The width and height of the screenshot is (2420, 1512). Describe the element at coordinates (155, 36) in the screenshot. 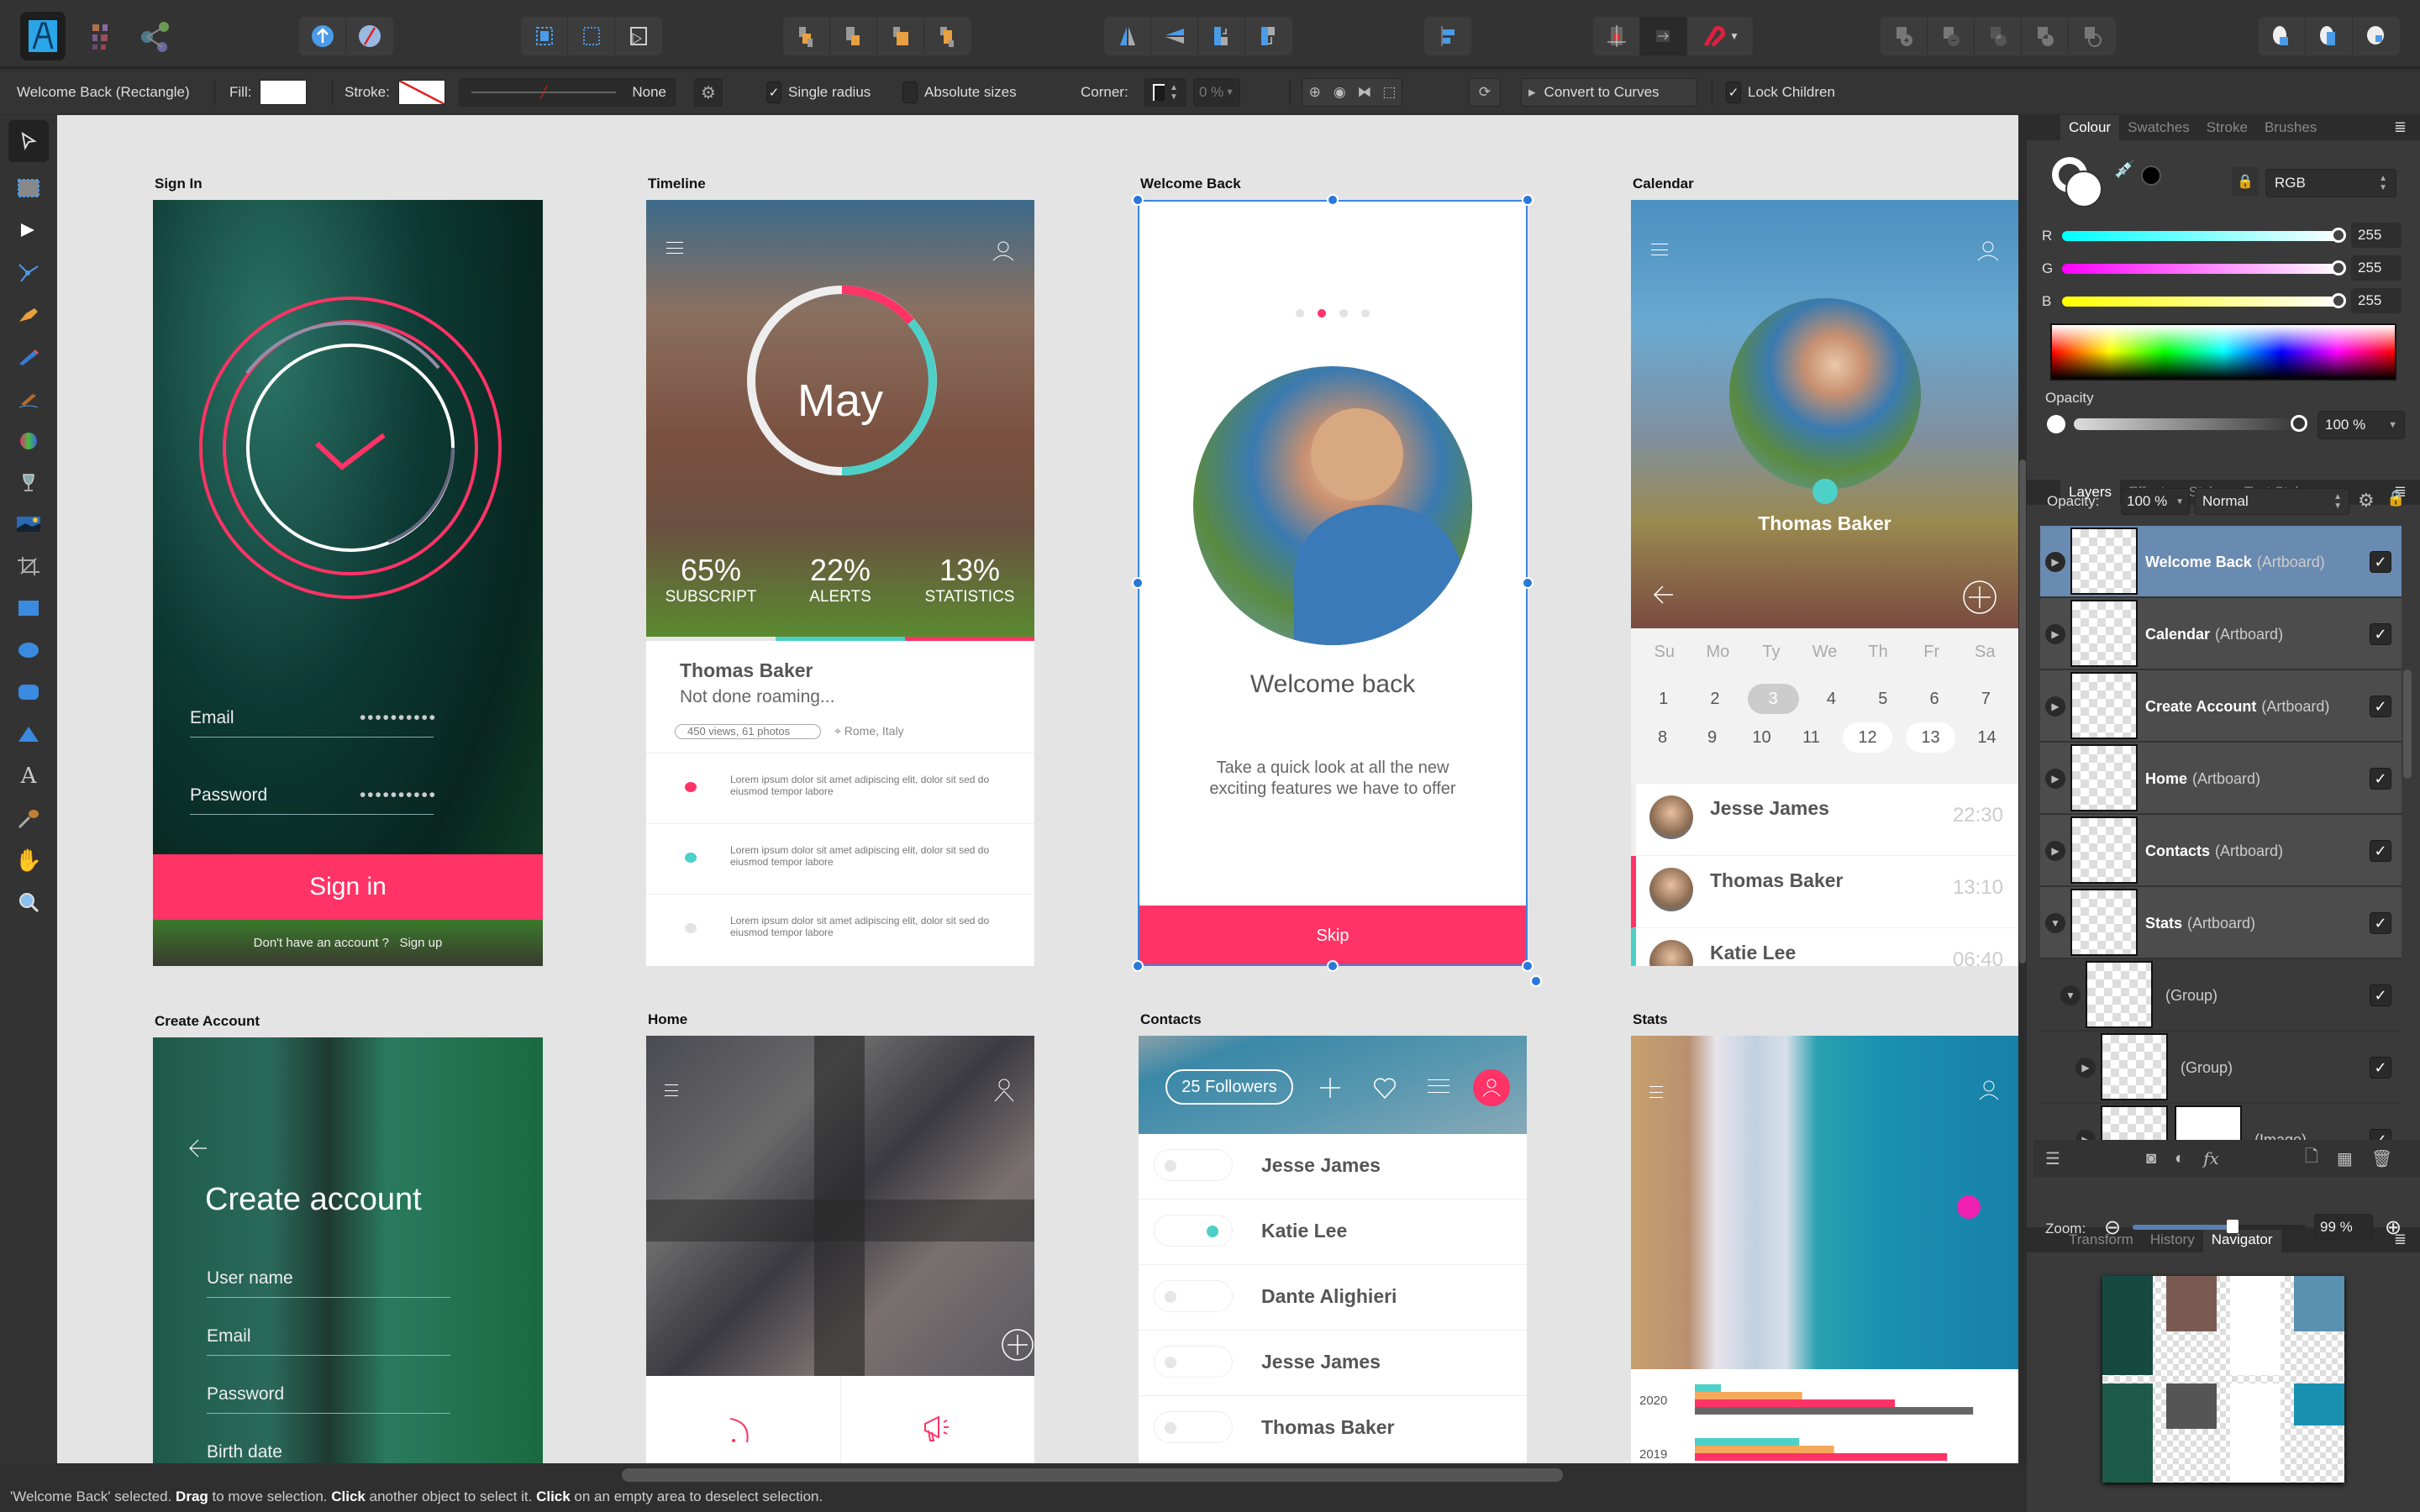

I see `export-persona-button` at that location.